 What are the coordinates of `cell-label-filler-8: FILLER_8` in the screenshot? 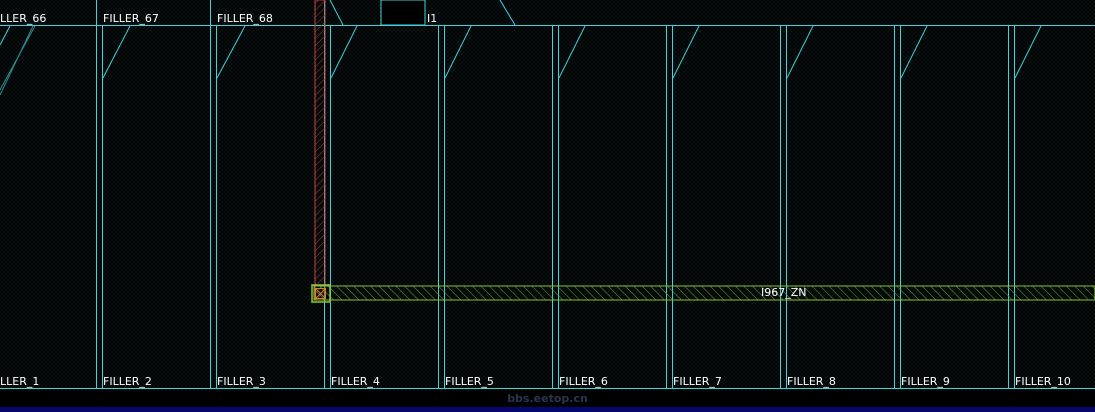 It's located at (811, 381).